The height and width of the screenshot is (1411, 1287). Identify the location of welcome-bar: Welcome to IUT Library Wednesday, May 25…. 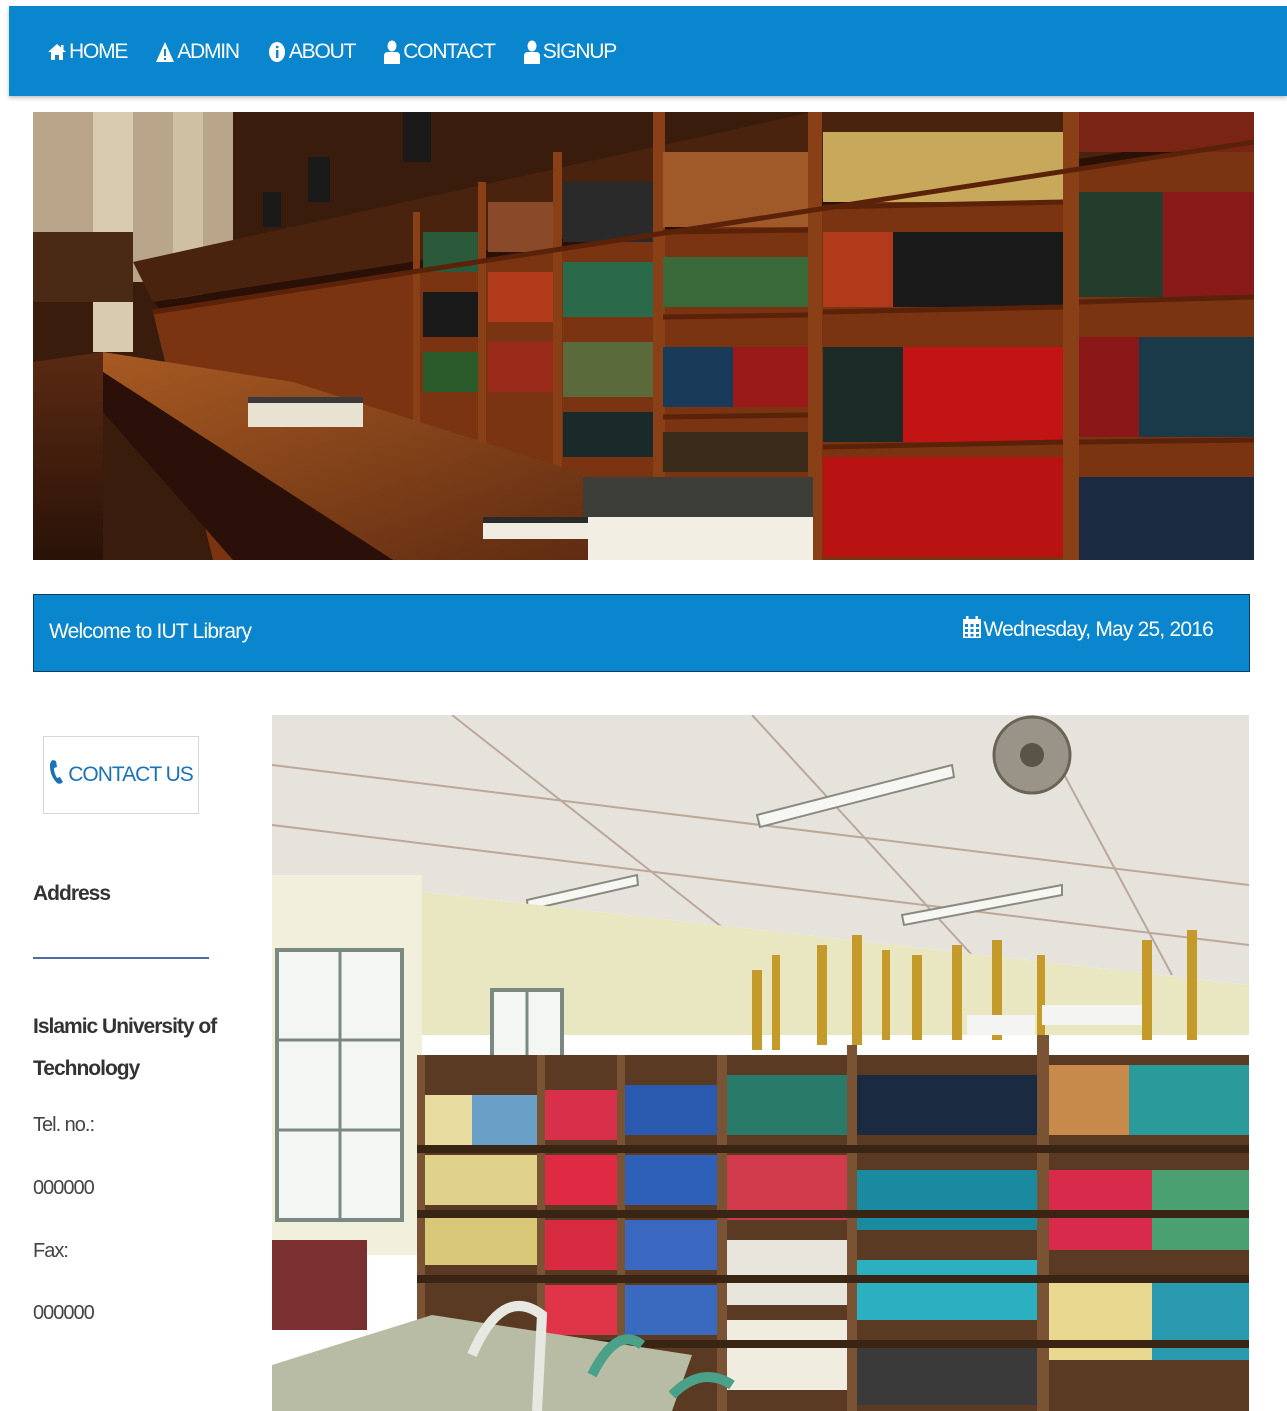
(641, 633).